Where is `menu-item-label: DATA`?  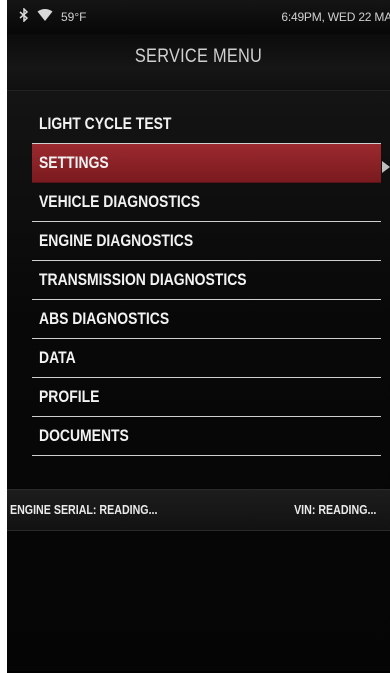 menu-item-label: DATA is located at coordinates (57, 357).